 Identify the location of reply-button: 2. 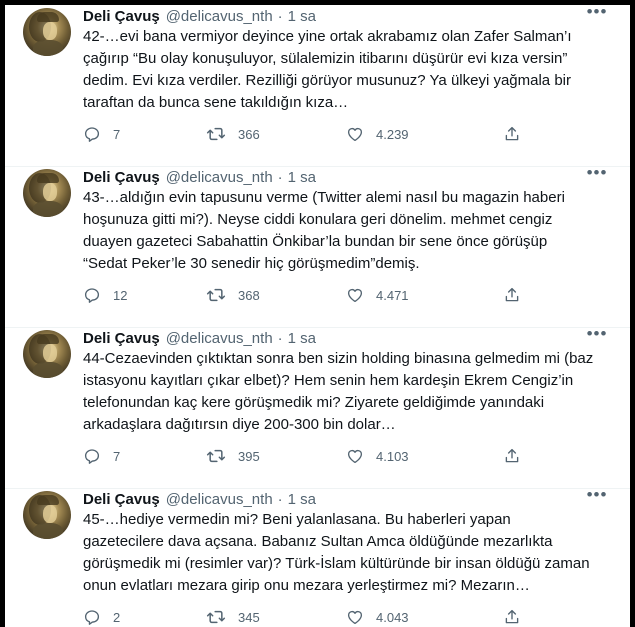
(101, 616).